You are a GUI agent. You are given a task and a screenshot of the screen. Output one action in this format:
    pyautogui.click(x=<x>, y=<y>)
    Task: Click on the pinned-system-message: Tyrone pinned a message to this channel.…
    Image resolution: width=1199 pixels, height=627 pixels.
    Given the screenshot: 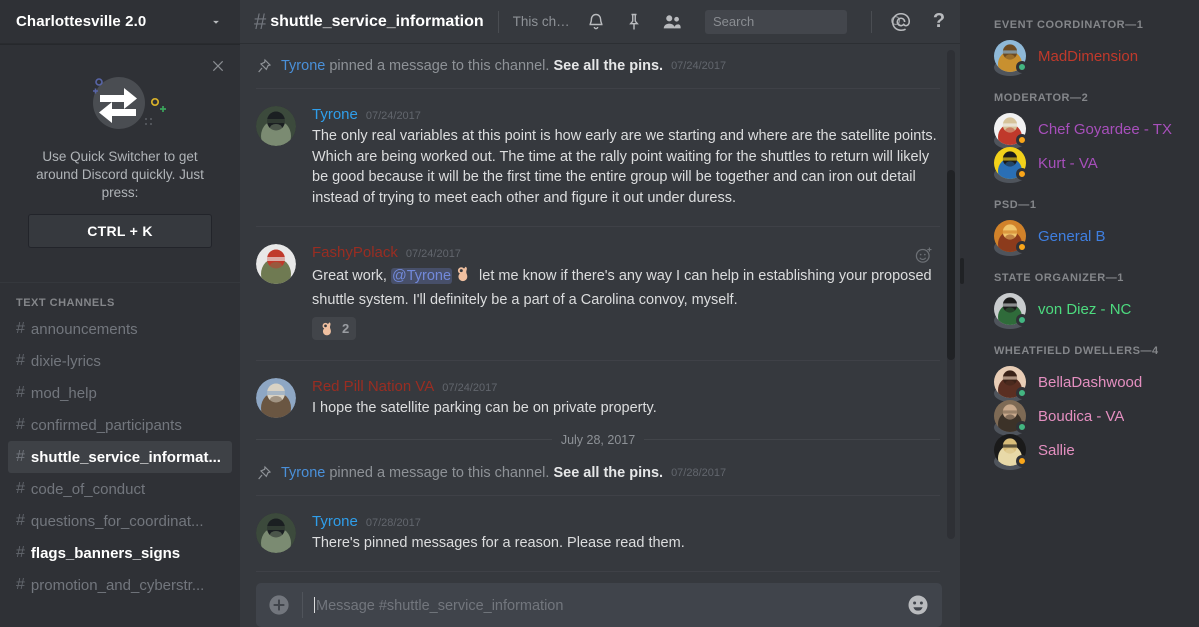 What is the action you would take?
    pyautogui.click(x=600, y=66)
    